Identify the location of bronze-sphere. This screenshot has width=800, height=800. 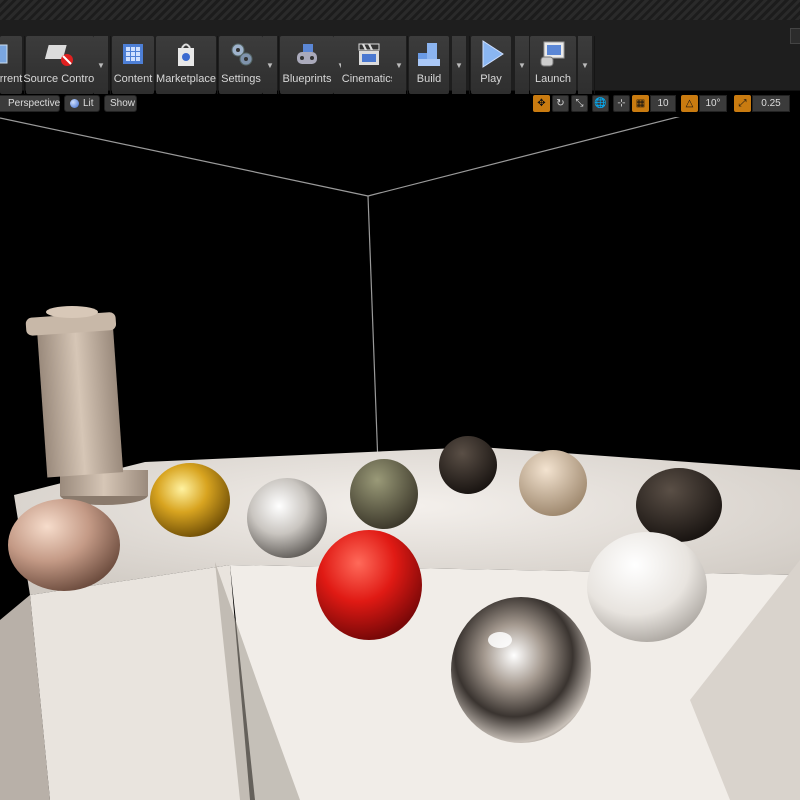
(64, 545).